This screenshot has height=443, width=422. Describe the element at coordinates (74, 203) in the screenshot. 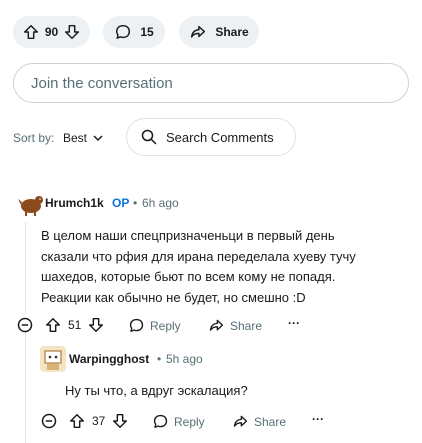

I see `comment-author: Hrumch1k` at that location.